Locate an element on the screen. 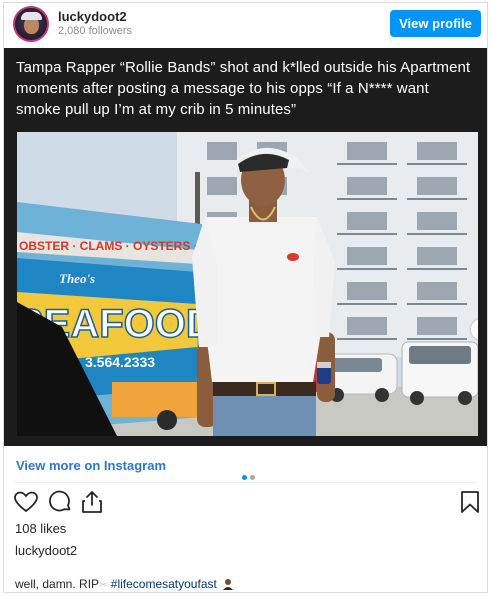  share-icon is located at coordinates (92, 502).